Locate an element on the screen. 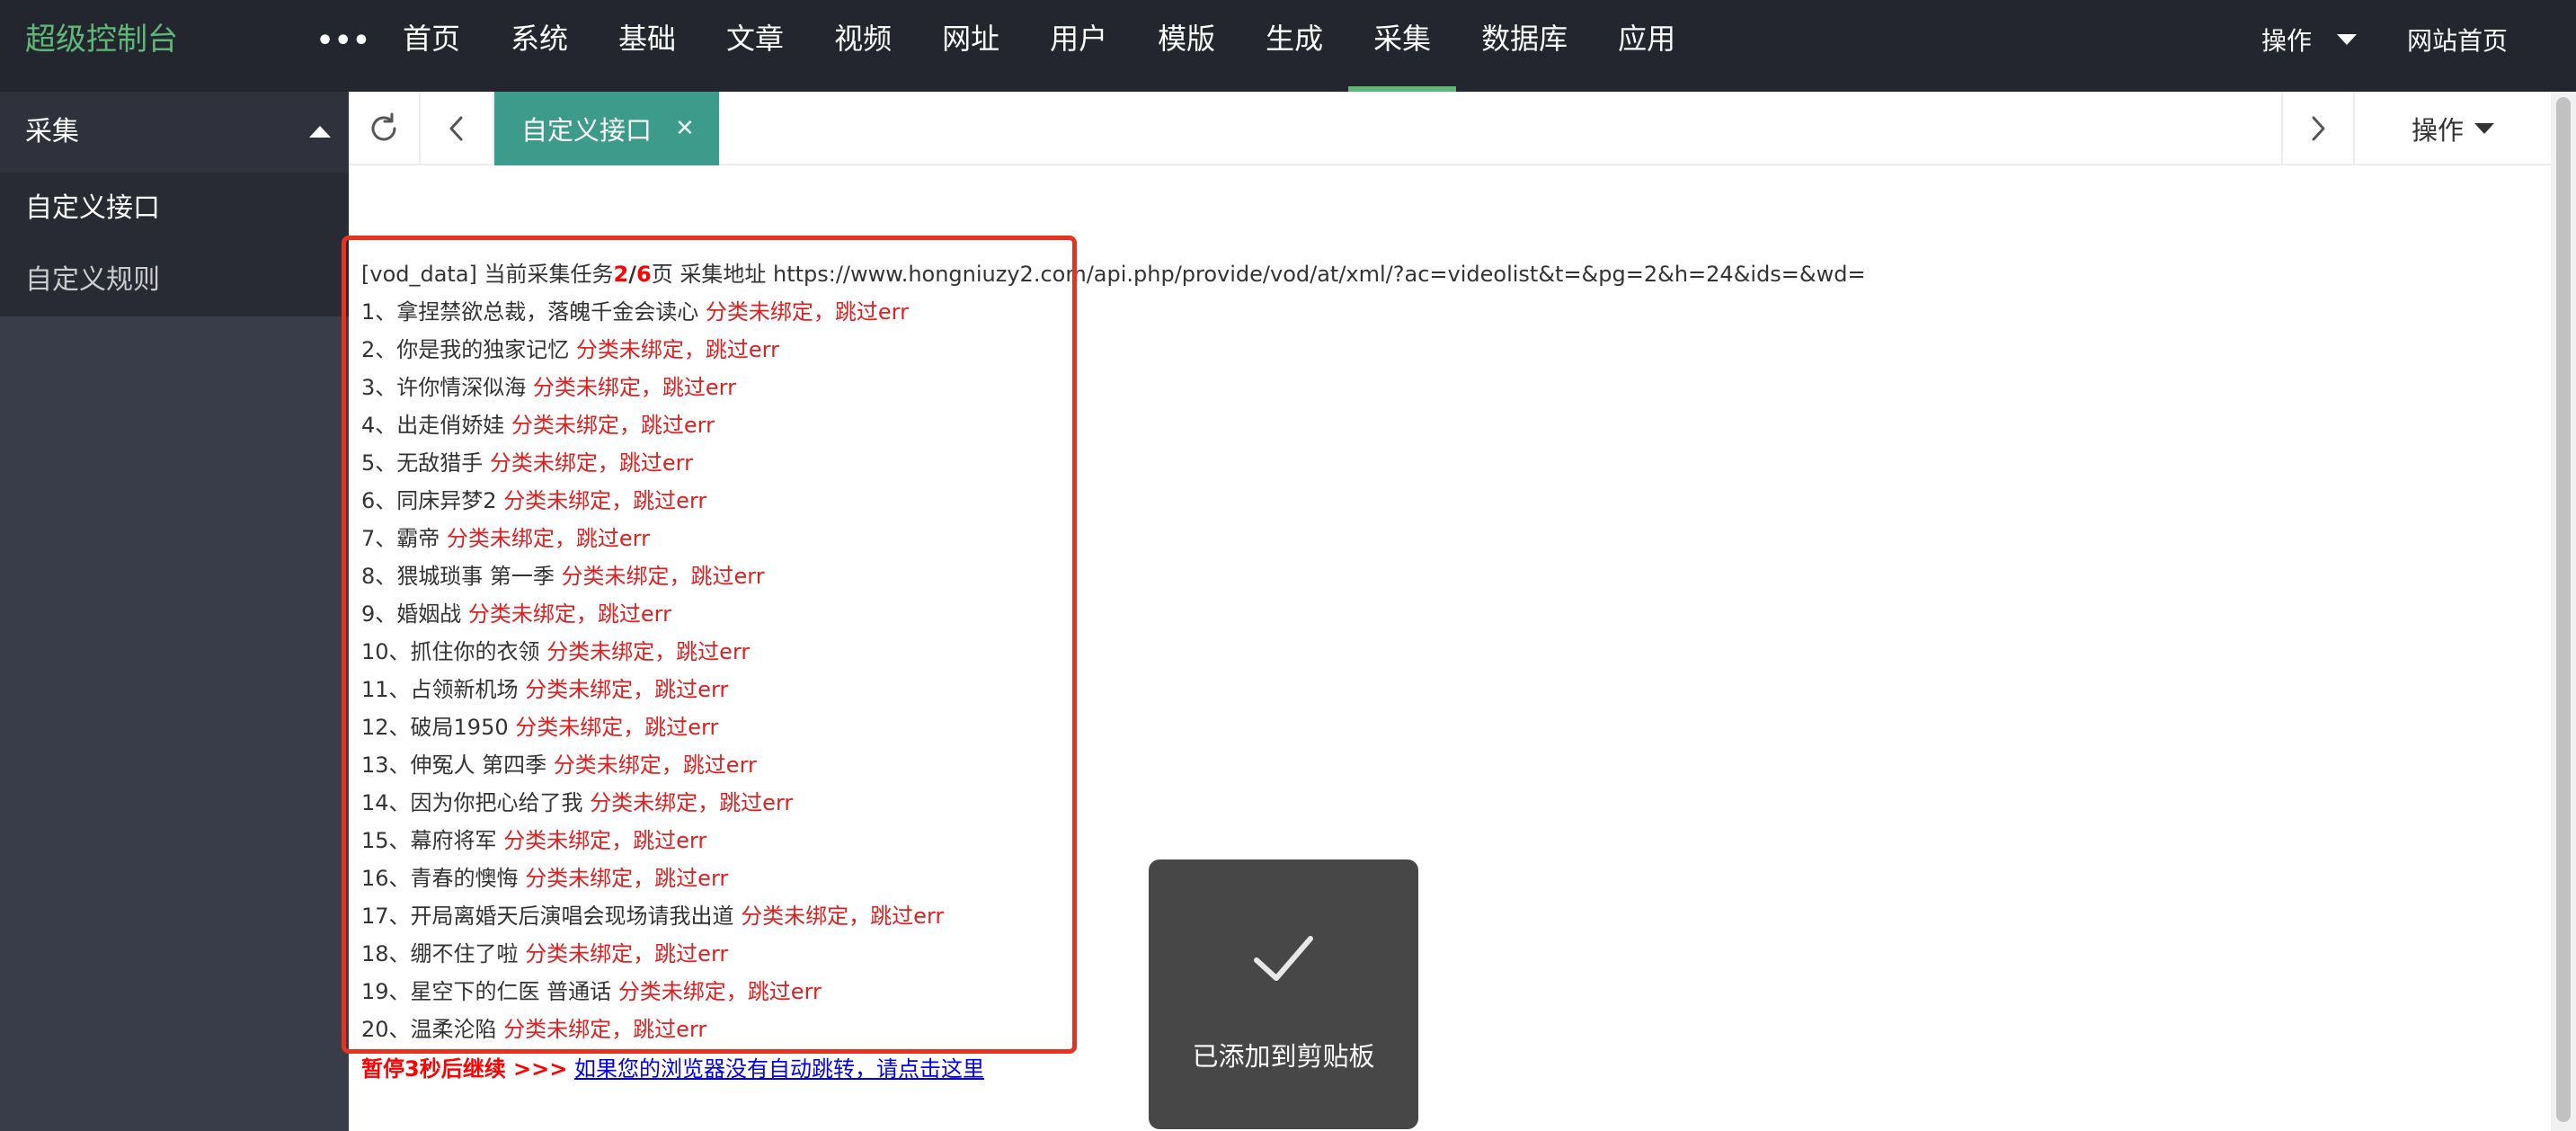  site-home-link: 网站首页 is located at coordinates (2479, 40).